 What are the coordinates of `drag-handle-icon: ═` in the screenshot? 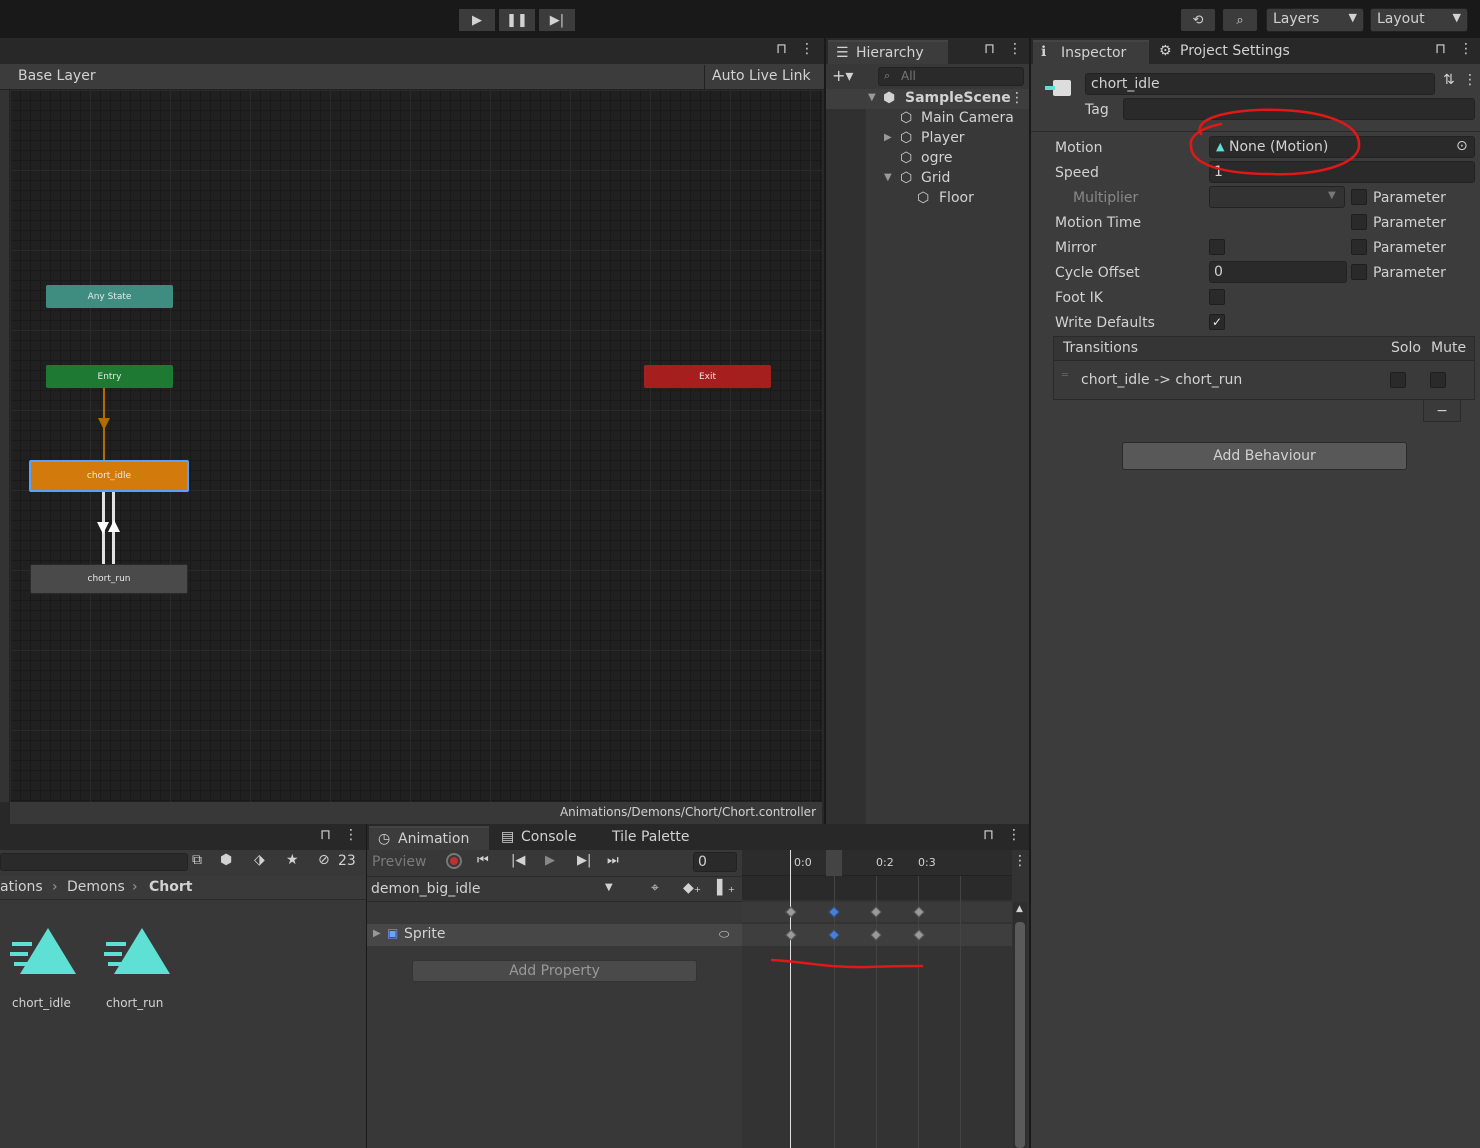 It's located at (1065, 375).